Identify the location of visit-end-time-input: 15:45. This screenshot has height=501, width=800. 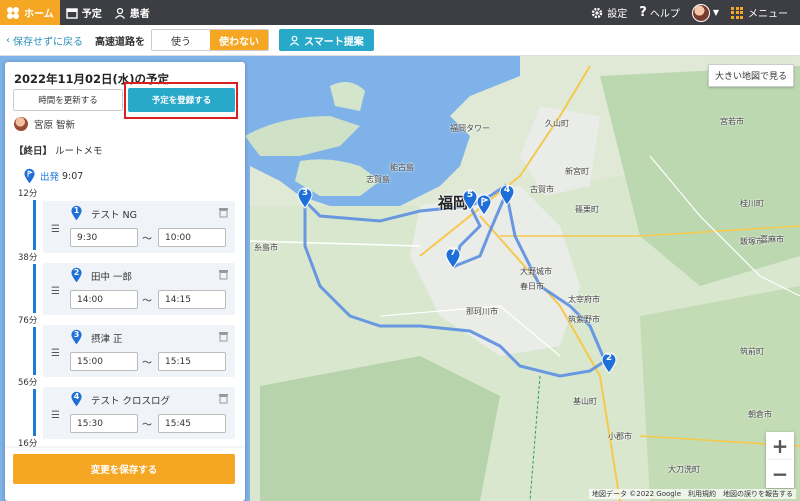
(192, 423).